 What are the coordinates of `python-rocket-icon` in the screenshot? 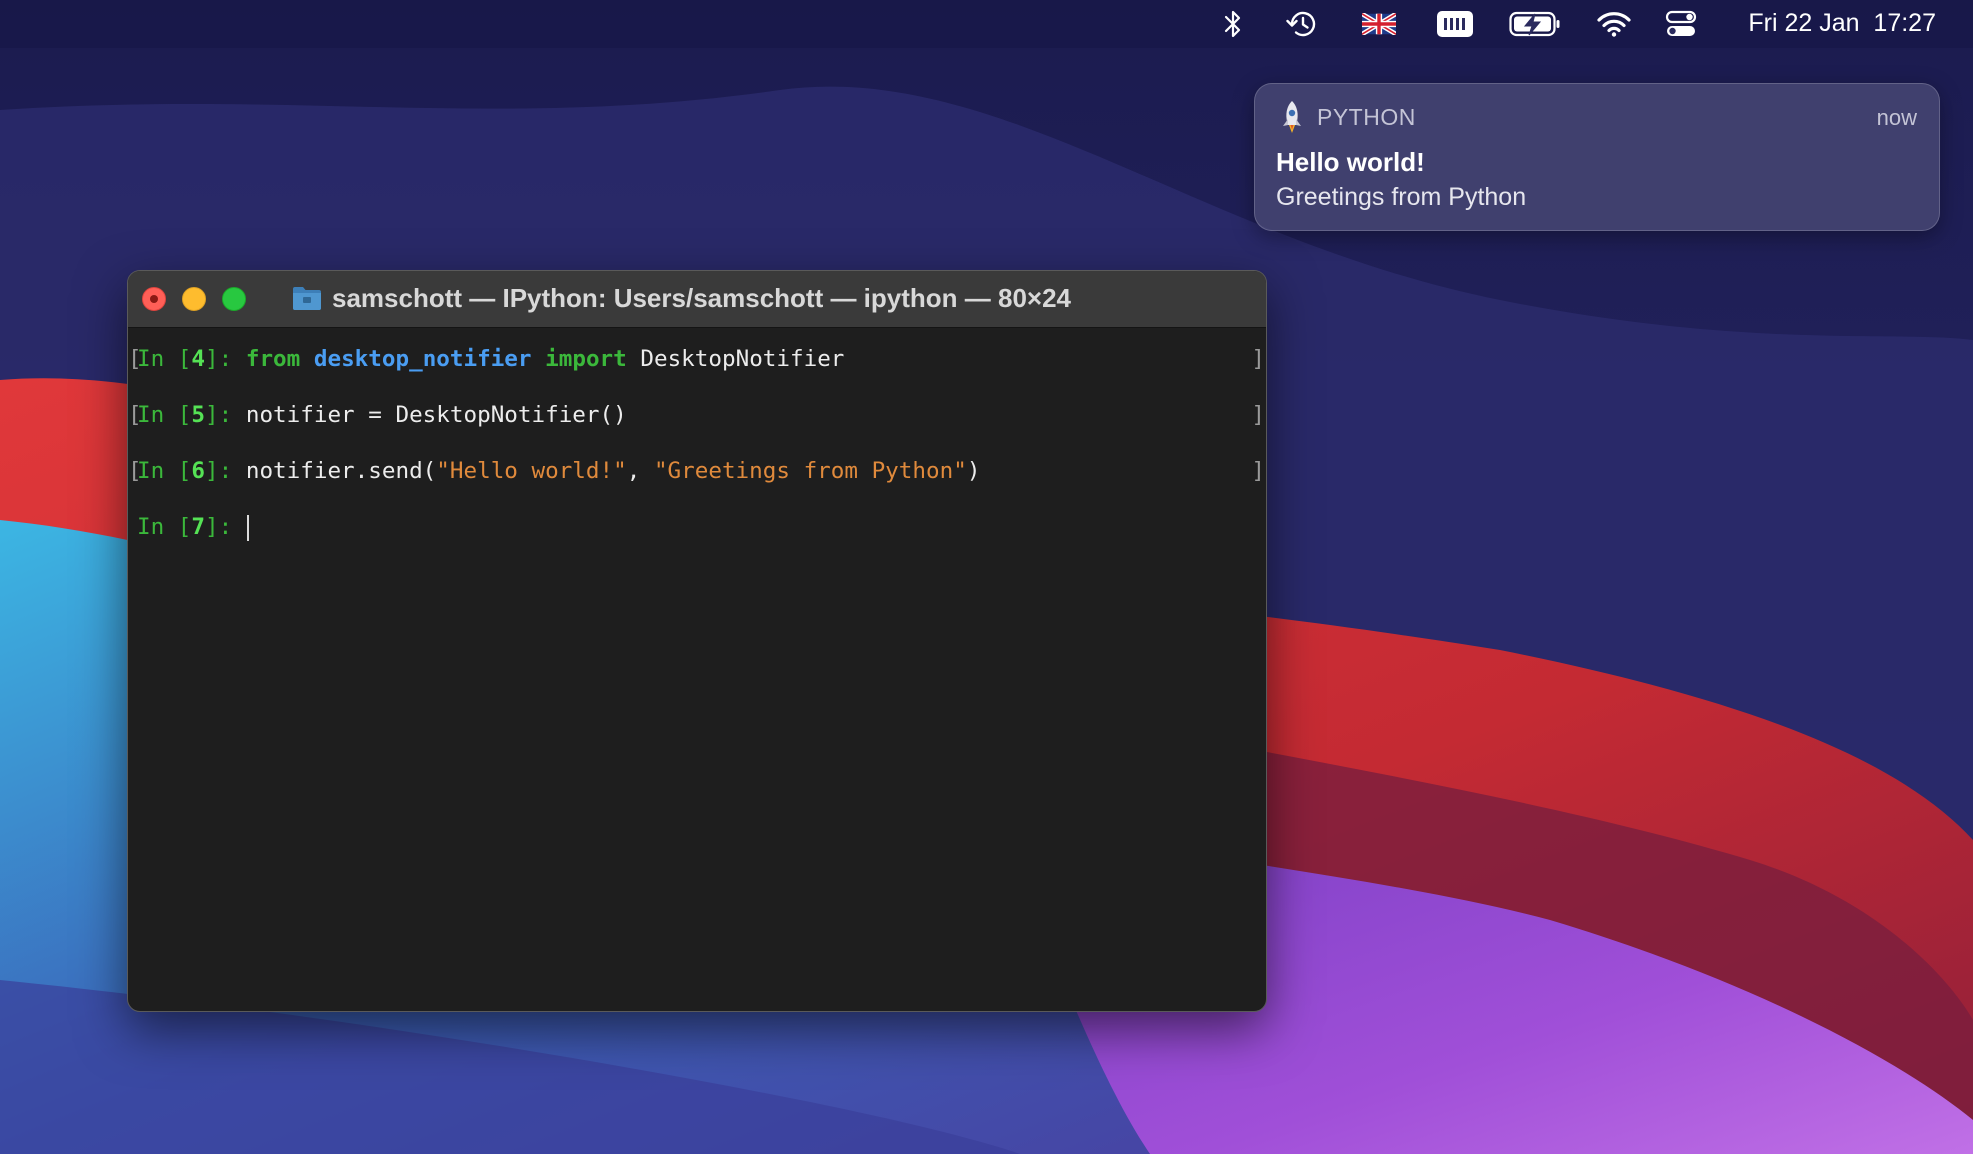 It's located at (1292, 117).